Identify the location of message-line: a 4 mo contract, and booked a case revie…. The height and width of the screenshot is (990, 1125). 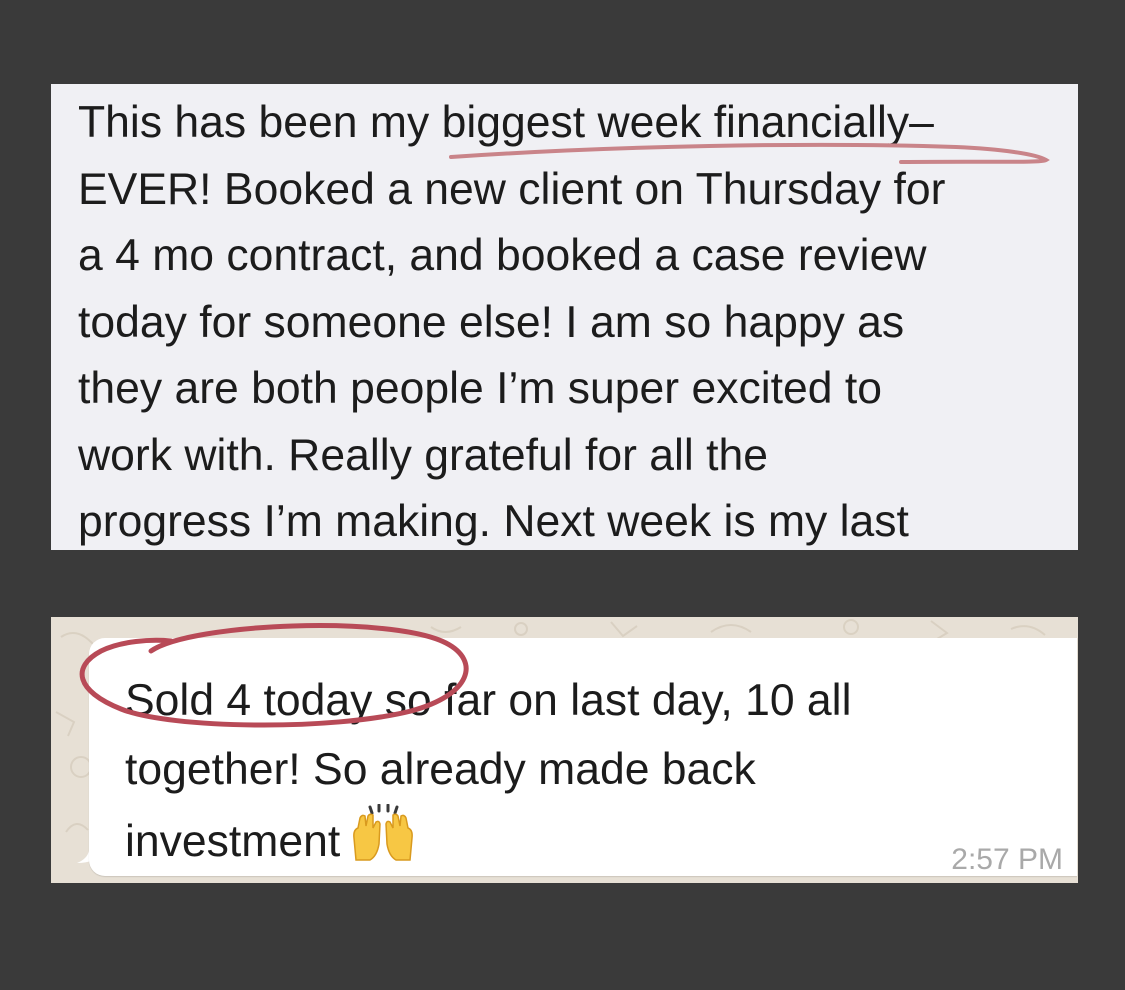
(502, 255).